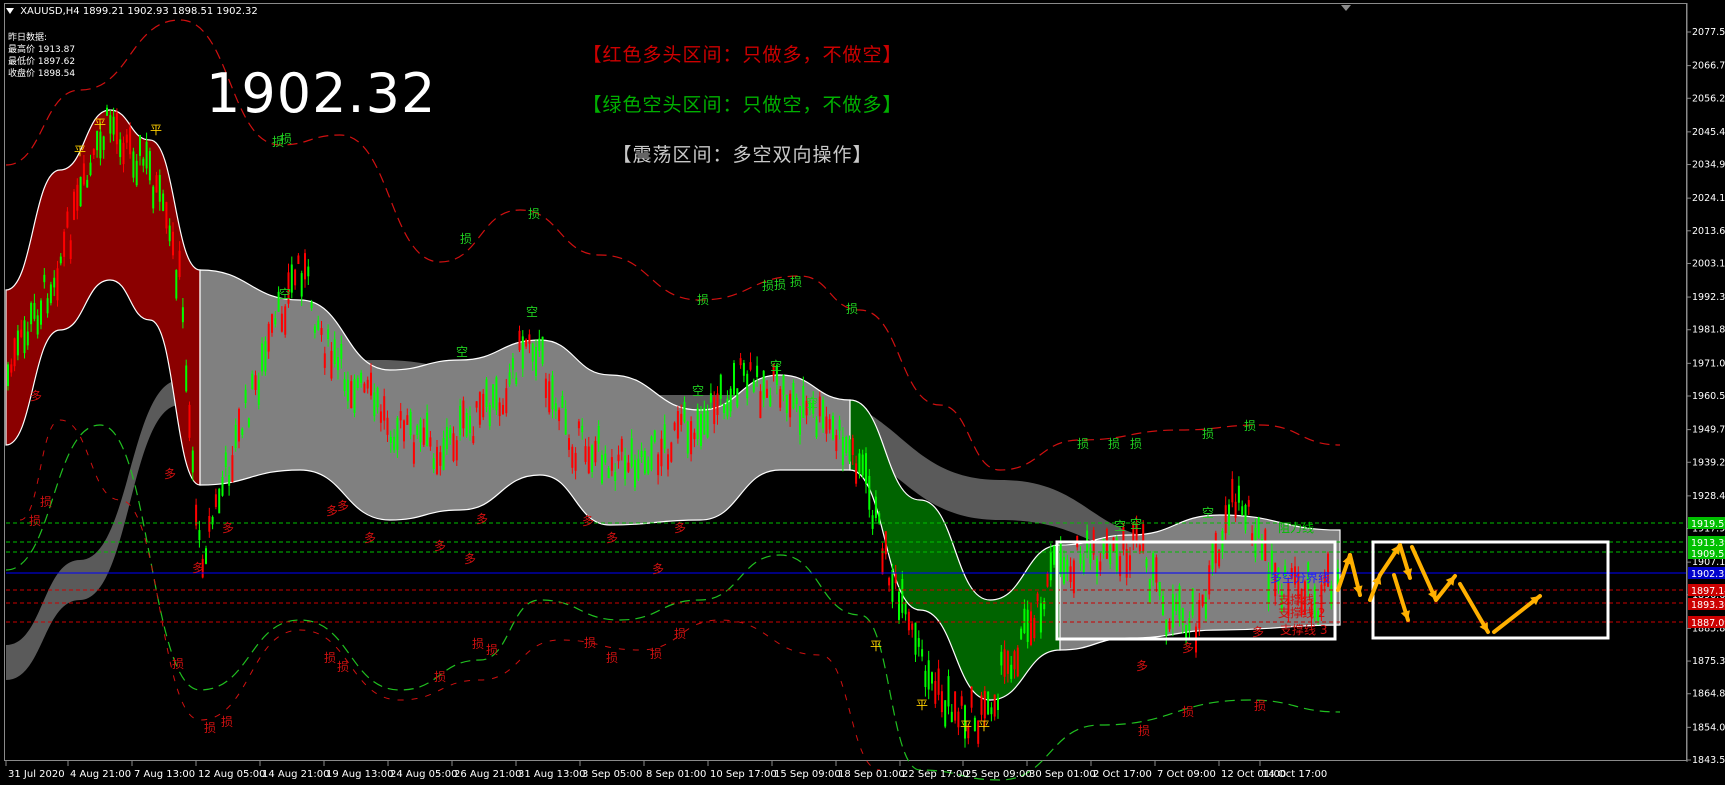 This screenshot has height=785, width=1725. What do you see at coordinates (612, 774) in the screenshot?
I see `time-tick-label: 3 Sep 05:00` at bounding box center [612, 774].